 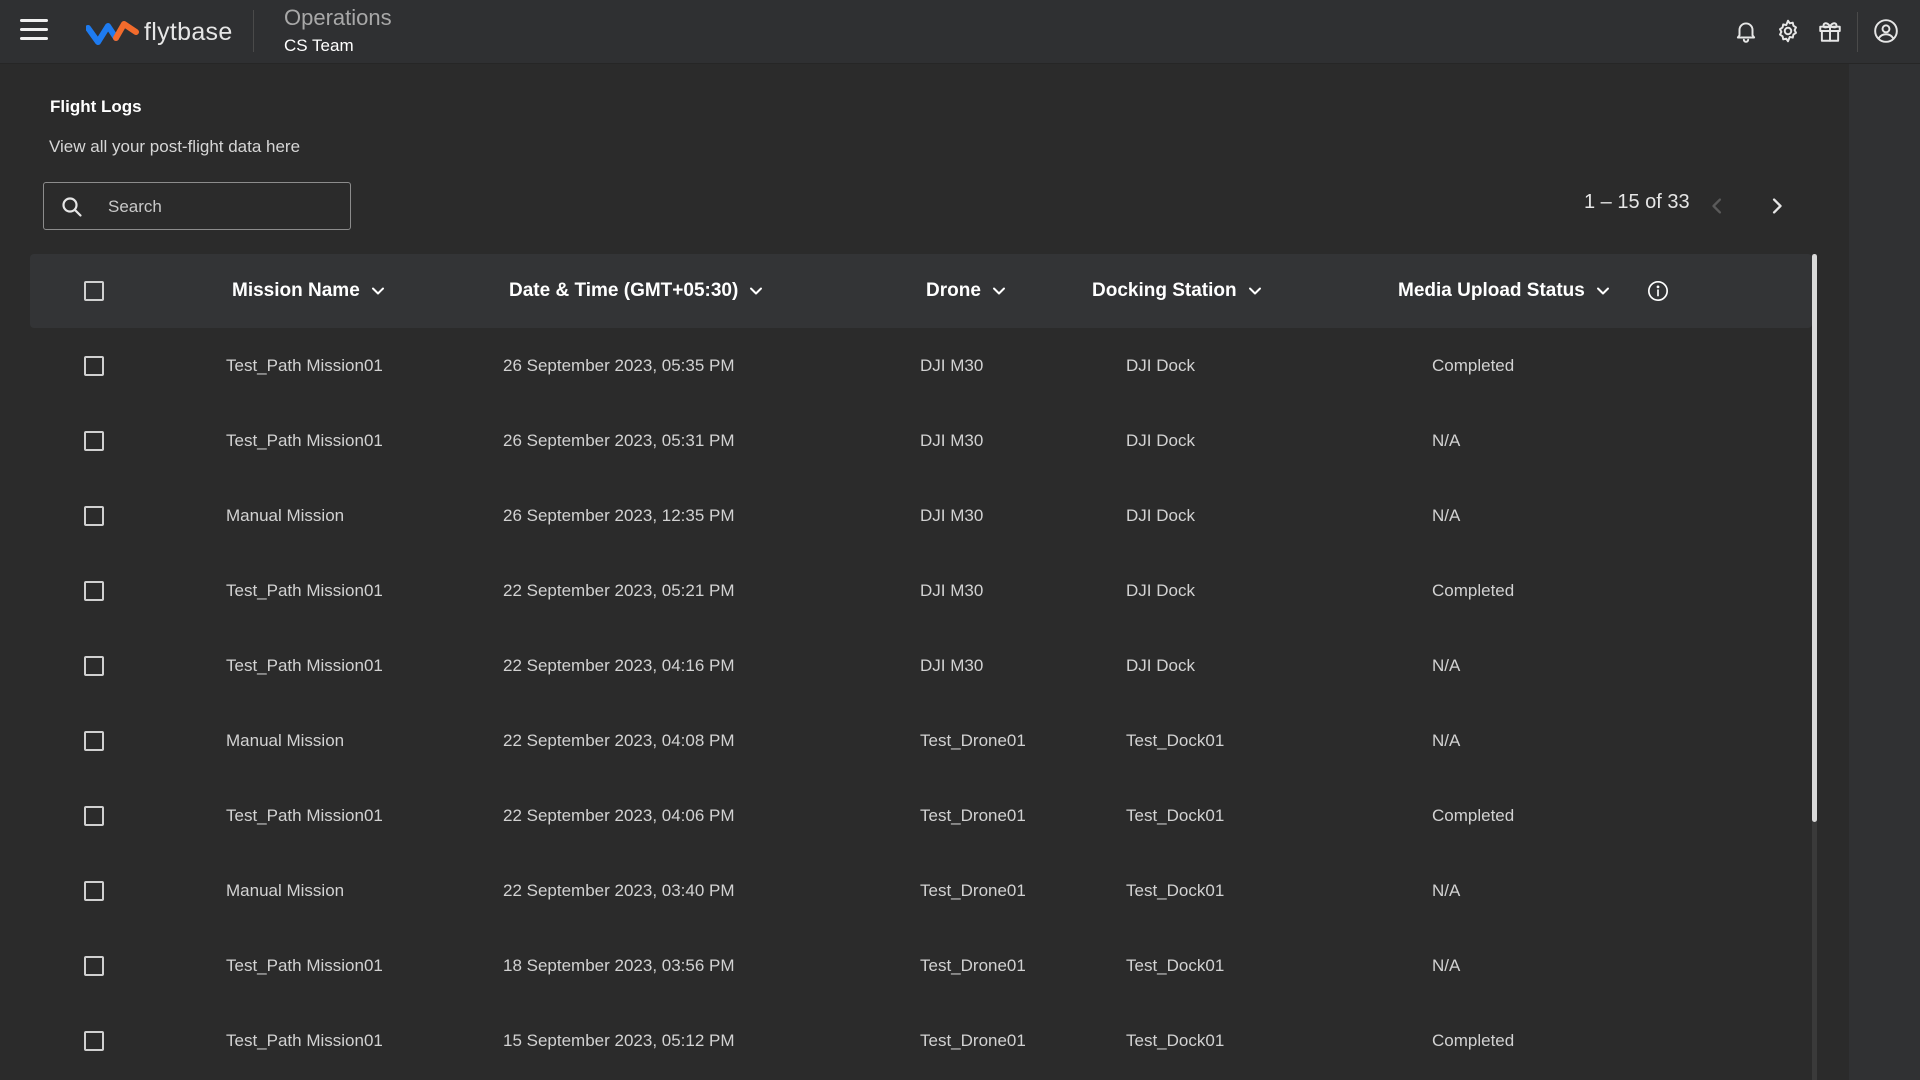 I want to click on header-divider, so click(x=253, y=31).